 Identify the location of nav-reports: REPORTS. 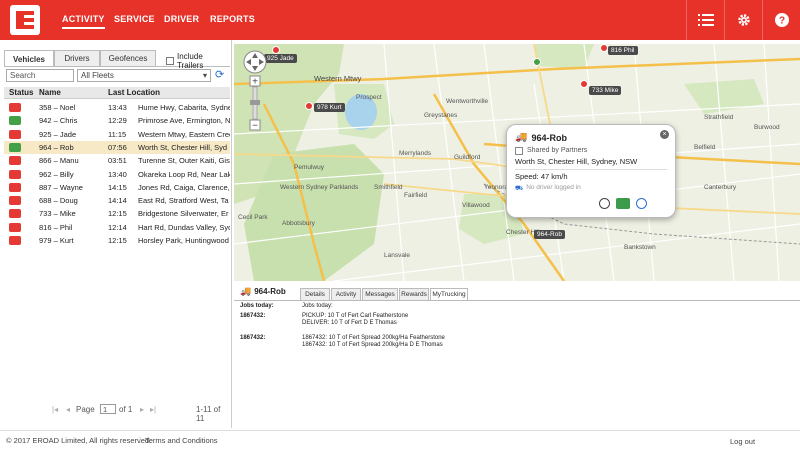
(232, 19).